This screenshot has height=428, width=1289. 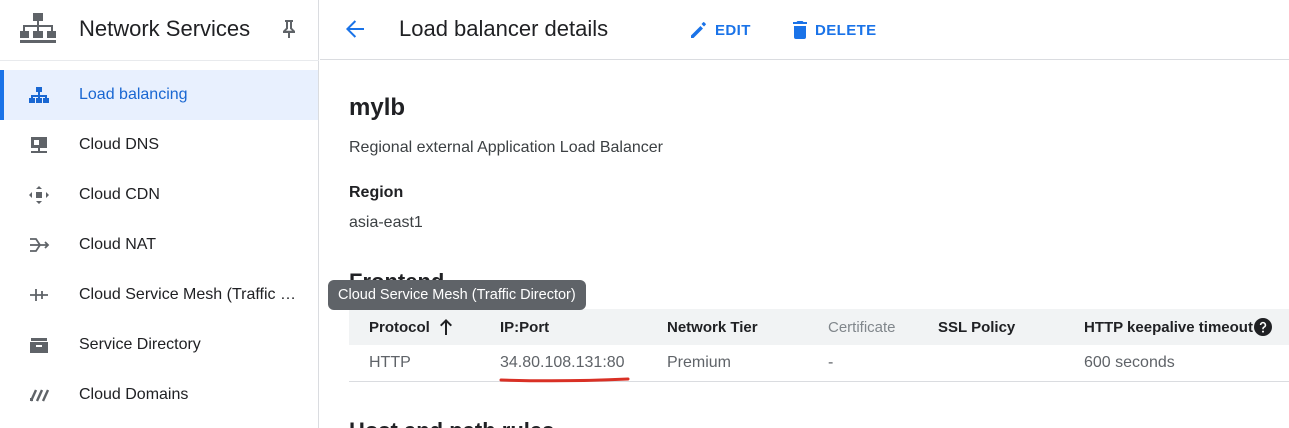 What do you see at coordinates (846, 30) in the screenshot?
I see `delete-label: DELETE` at bounding box center [846, 30].